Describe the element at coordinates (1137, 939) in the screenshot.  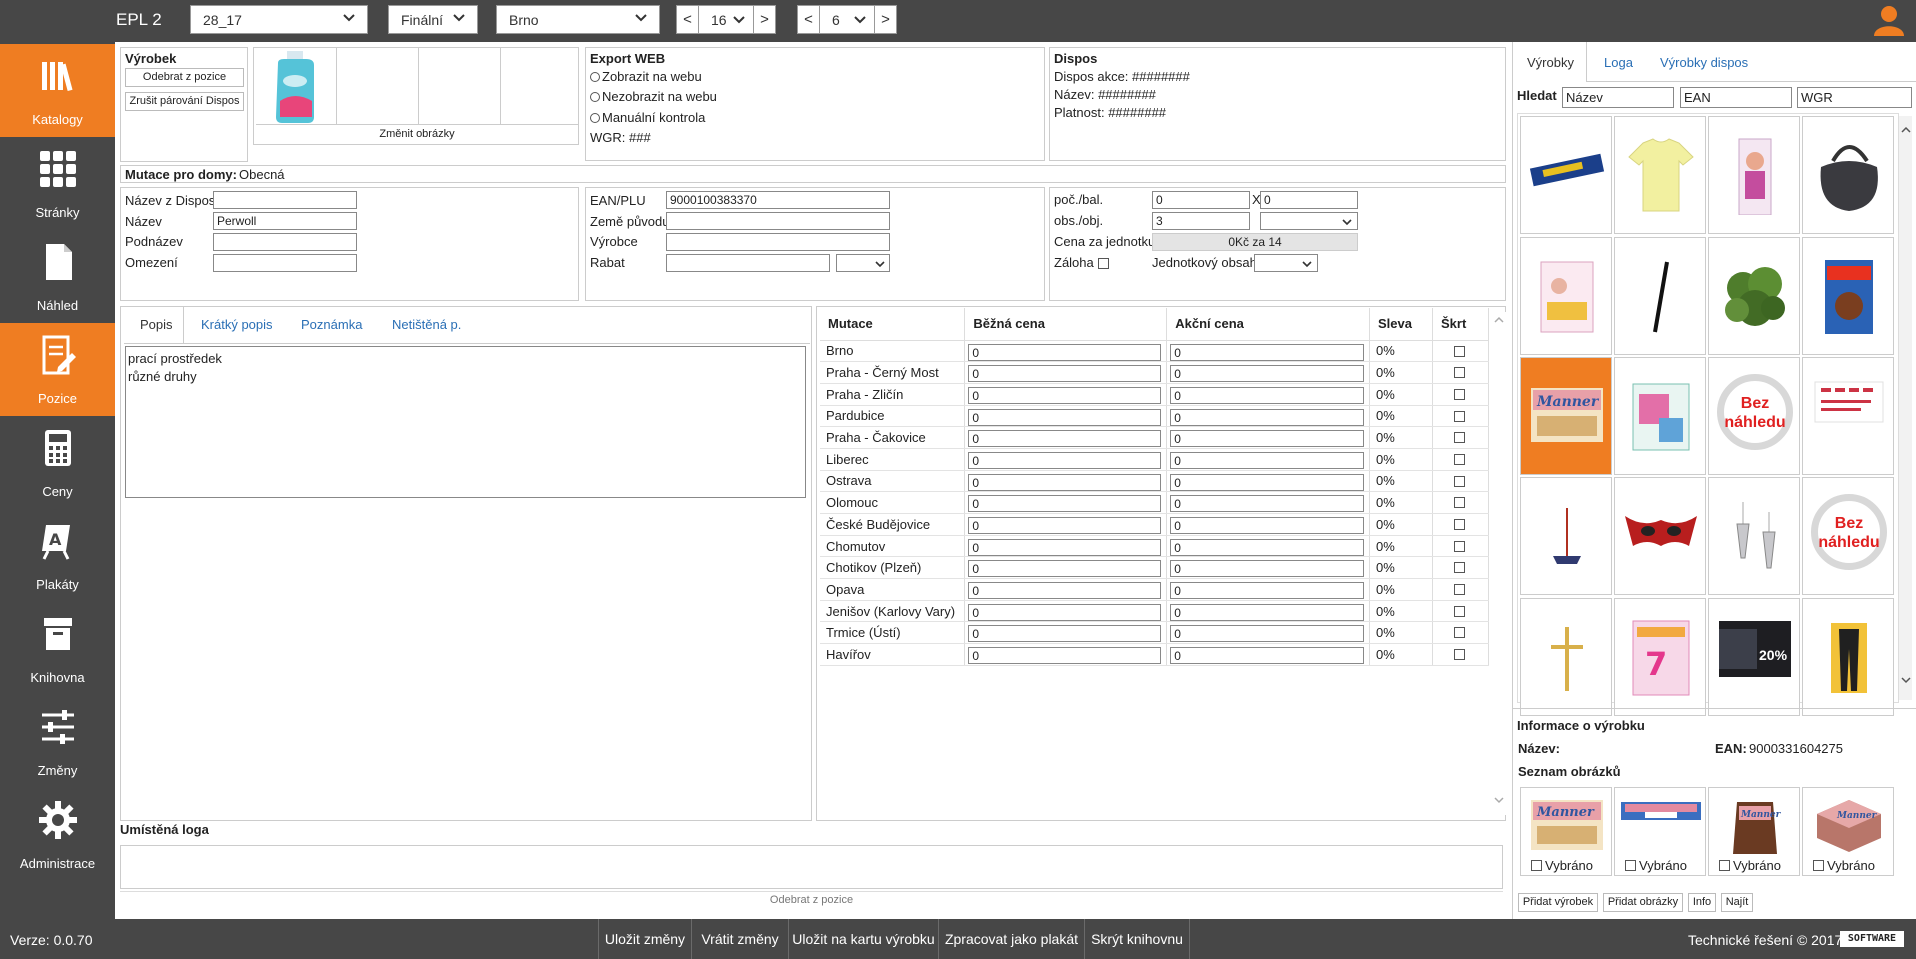
I see `hide-library-button: Skrýt knihovnu` at that location.